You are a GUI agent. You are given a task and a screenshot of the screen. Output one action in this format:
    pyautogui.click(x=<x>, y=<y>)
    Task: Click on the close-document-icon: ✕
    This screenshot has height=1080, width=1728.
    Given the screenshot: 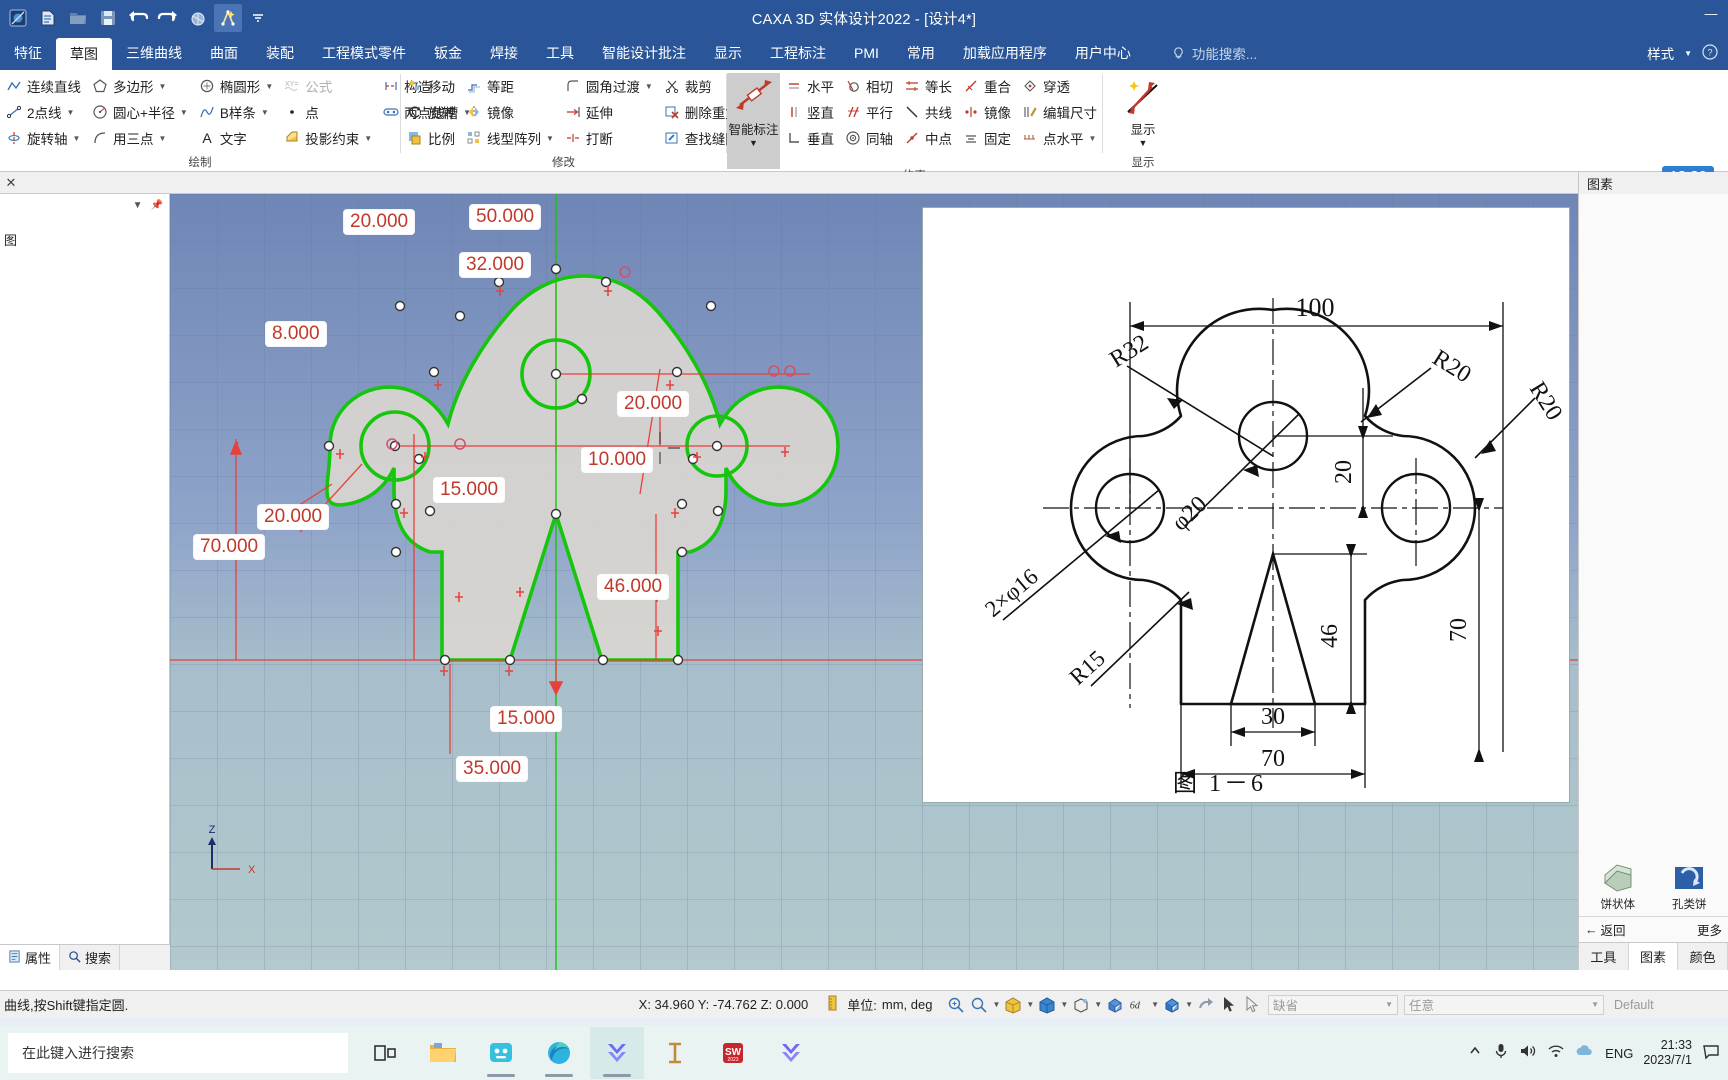 What is the action you would take?
    pyautogui.click(x=11, y=183)
    